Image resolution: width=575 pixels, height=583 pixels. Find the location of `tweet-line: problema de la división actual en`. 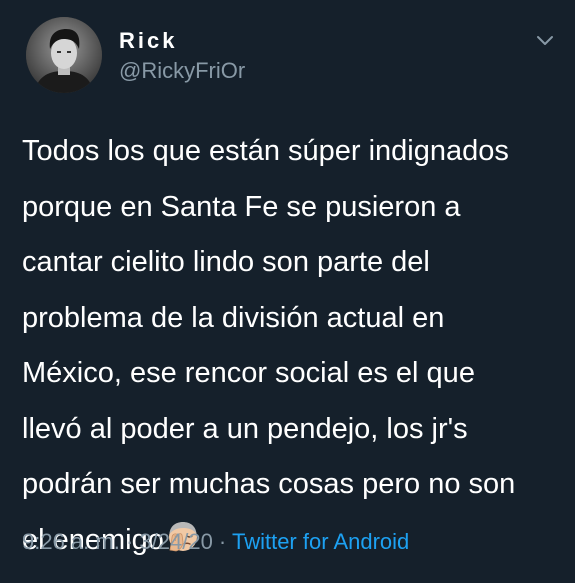

tweet-line: problema de la división actual en is located at coordinates (233, 317).